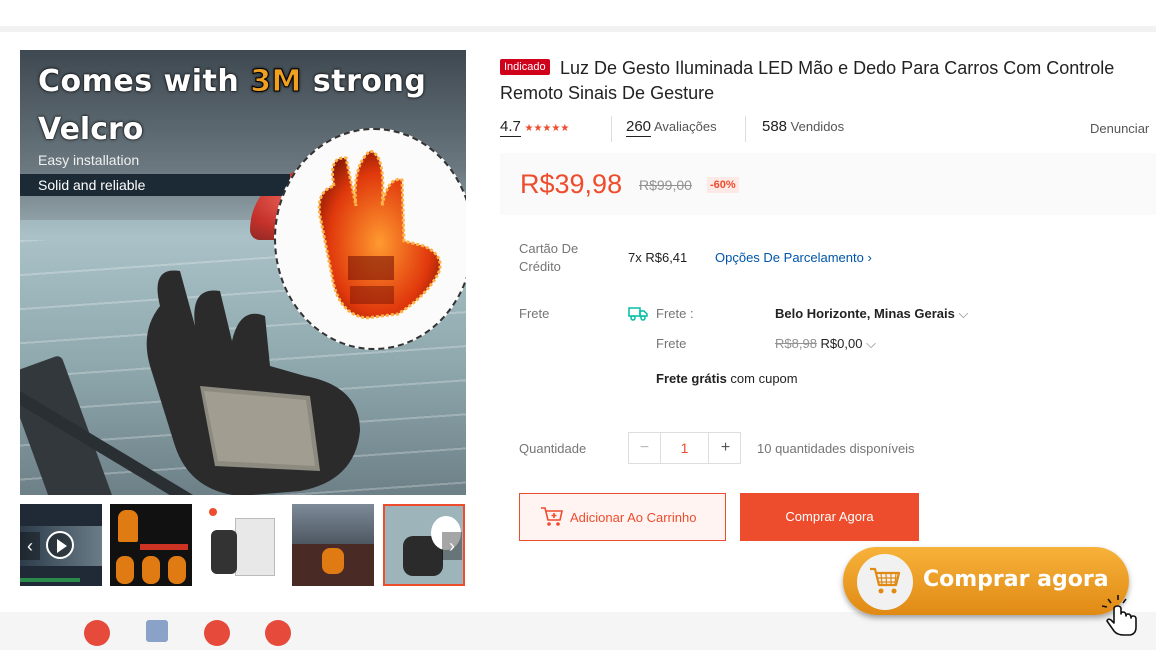  I want to click on cta-cart-circle, so click(885, 582).